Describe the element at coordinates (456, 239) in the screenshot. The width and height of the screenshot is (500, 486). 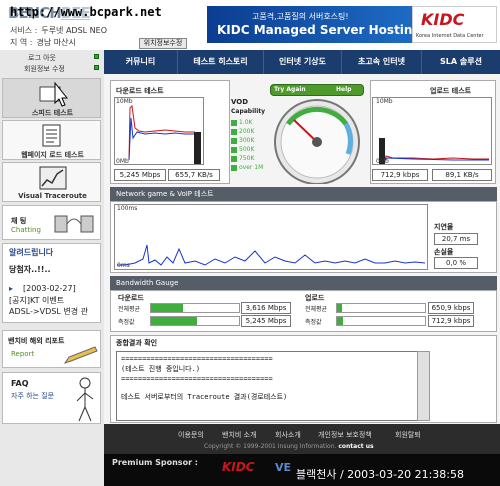
I see `latency-value: 20,7 ms` at that location.